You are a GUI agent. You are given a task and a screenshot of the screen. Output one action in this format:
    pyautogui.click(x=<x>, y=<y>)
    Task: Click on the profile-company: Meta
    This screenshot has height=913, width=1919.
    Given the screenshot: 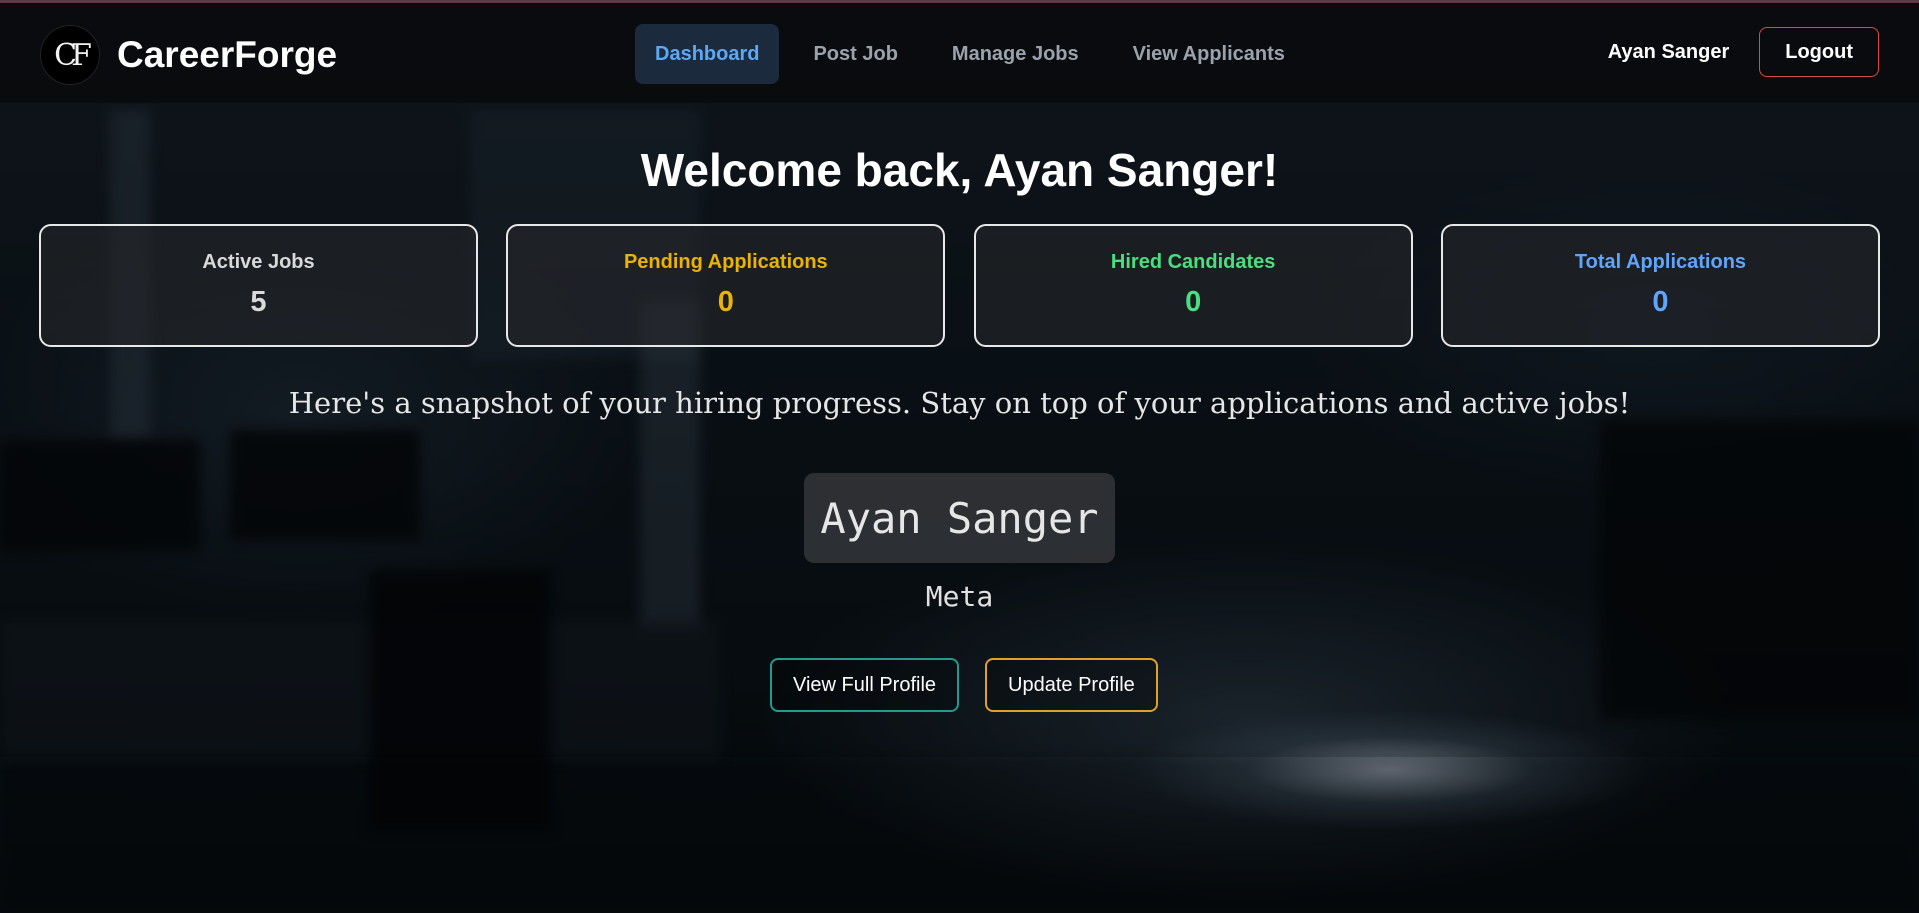 What is the action you would take?
    pyautogui.click(x=959, y=596)
    